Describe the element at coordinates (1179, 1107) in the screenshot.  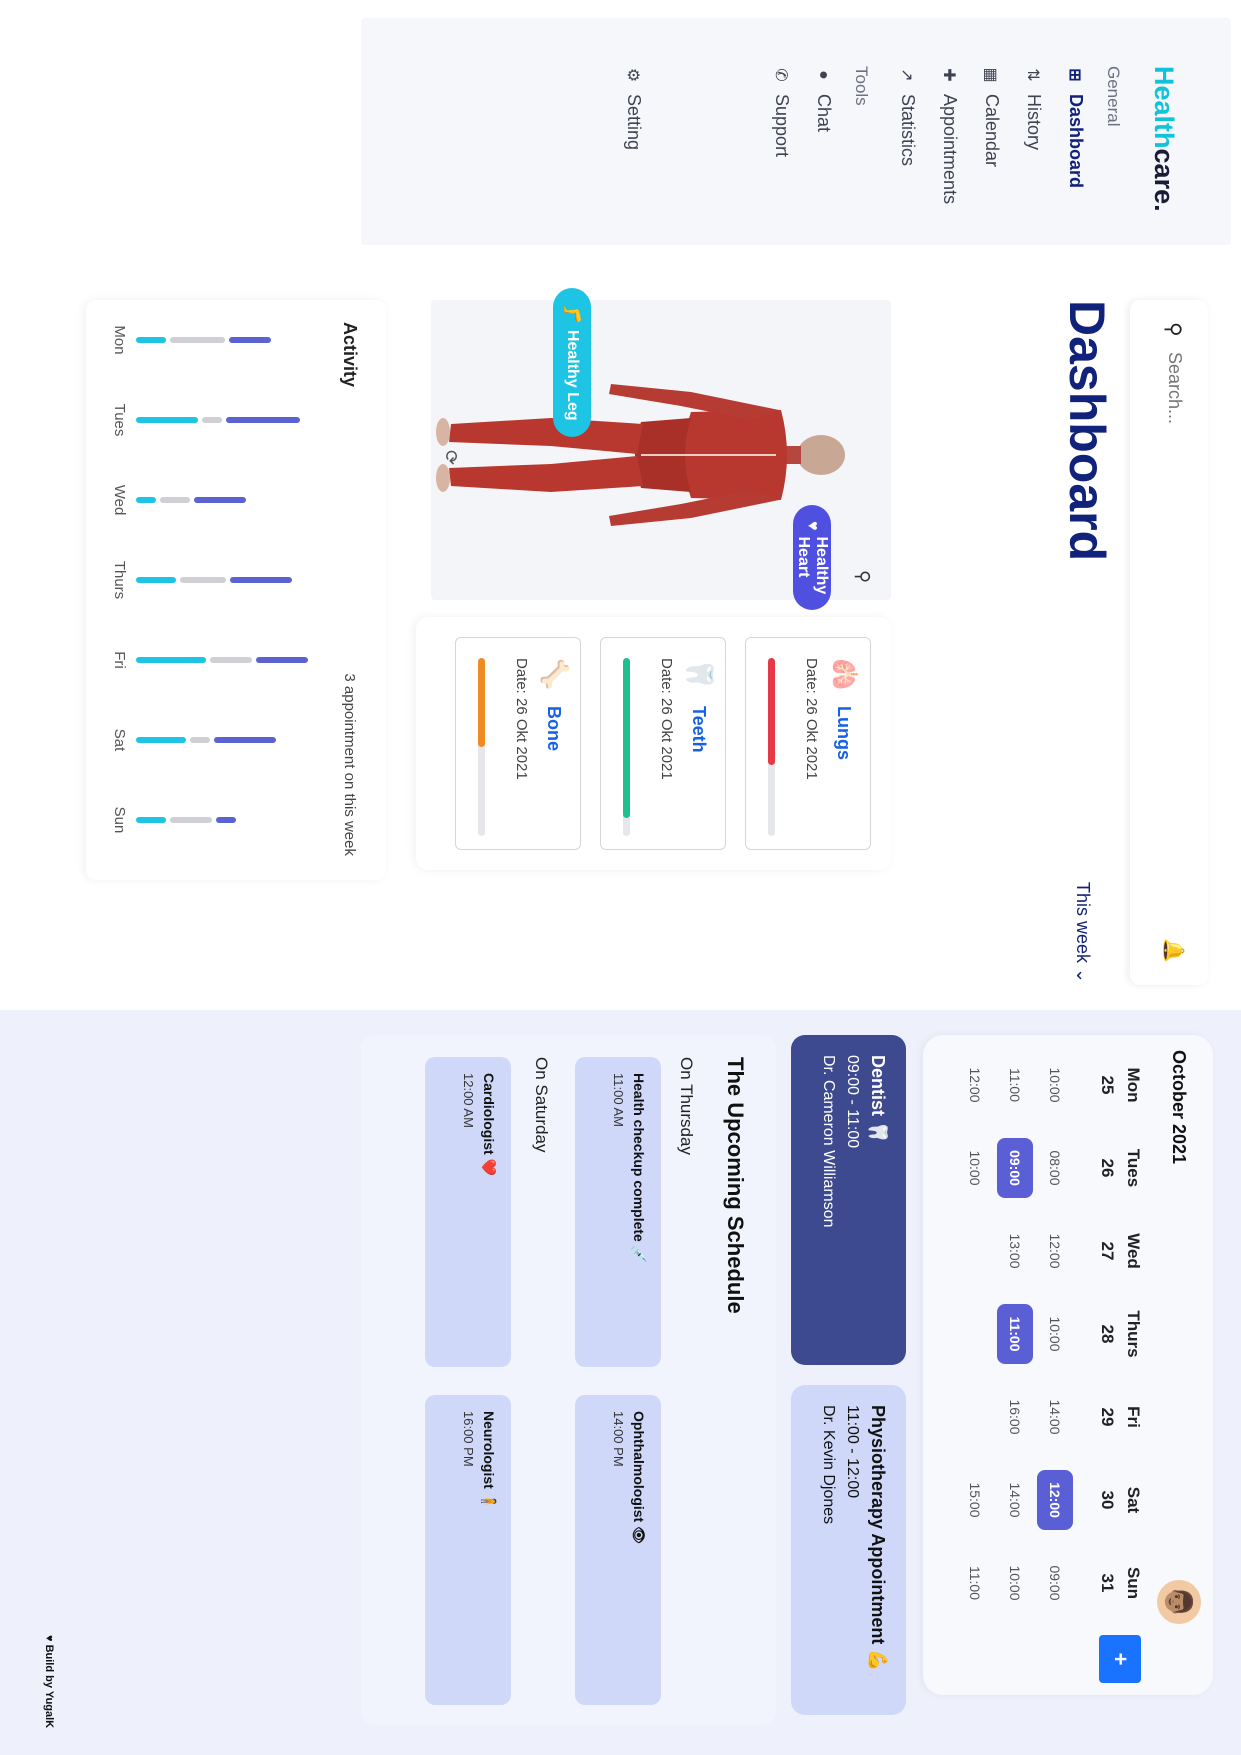
I see `calendar-month: October 2021` at that location.